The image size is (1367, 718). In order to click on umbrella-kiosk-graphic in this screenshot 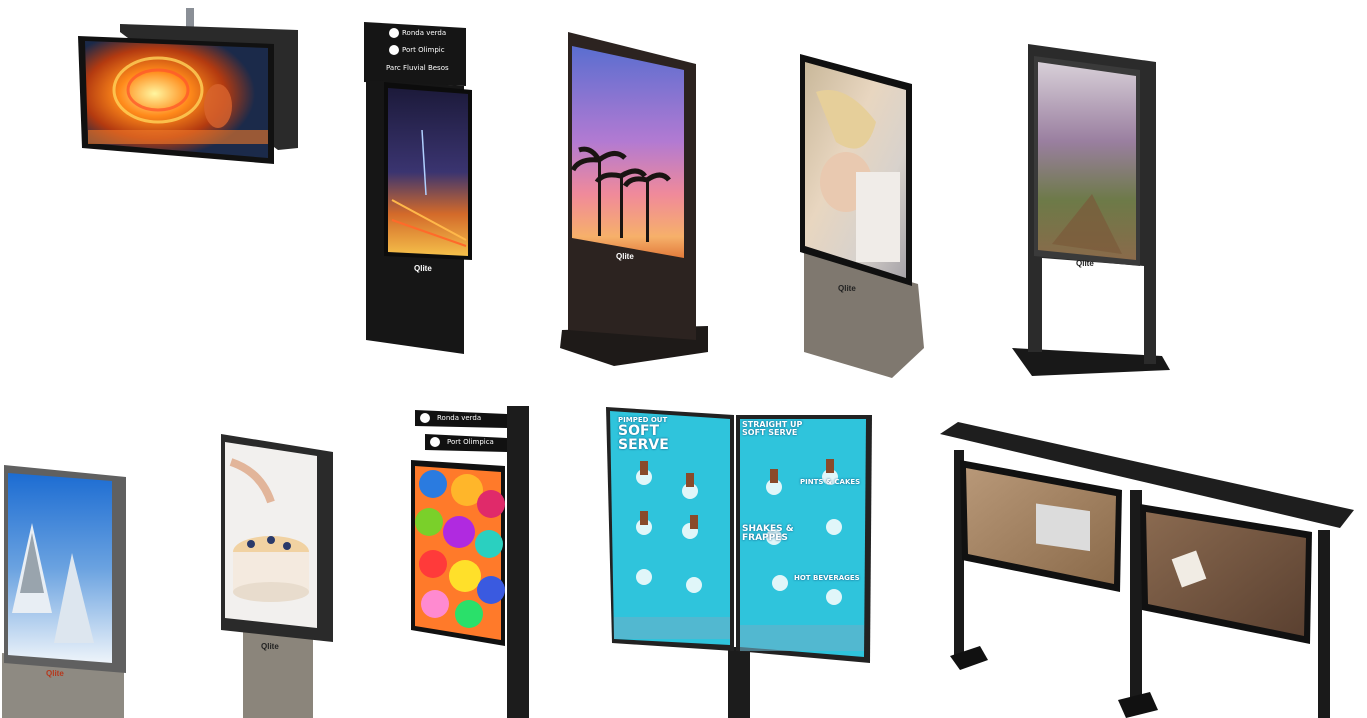, I will do `click(470, 562)`.